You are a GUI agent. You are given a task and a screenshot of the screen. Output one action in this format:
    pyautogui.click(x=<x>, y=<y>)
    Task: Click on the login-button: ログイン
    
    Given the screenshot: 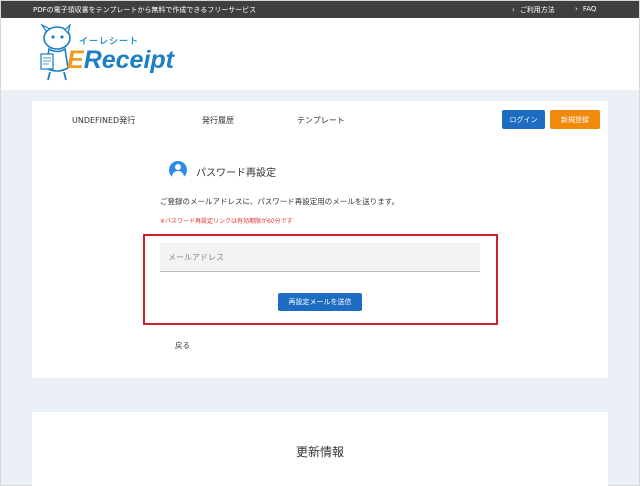 What is the action you would take?
    pyautogui.click(x=523, y=119)
    